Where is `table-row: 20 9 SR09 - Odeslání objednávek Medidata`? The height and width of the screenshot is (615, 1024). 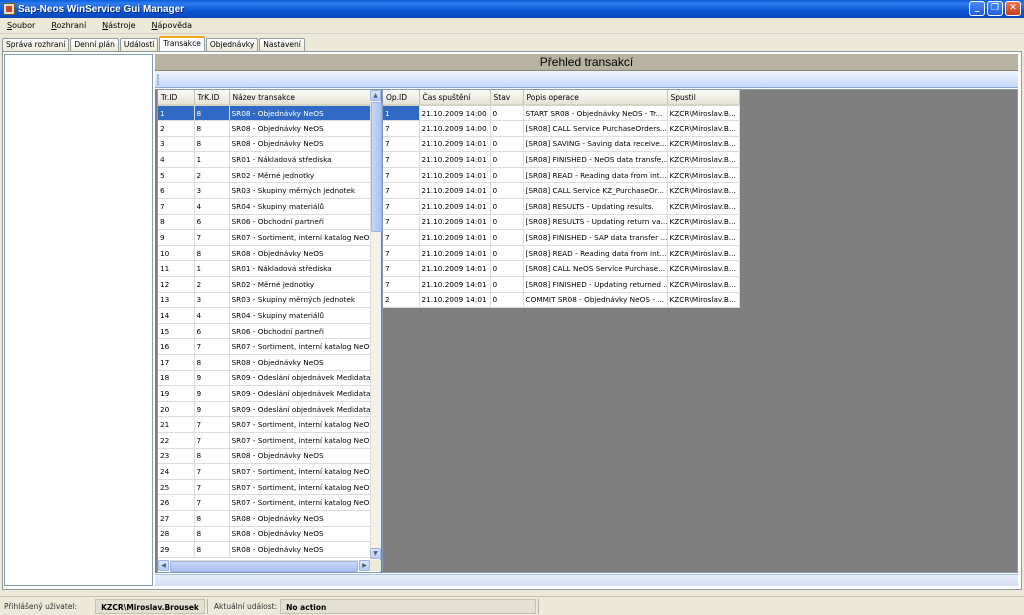
table-row: 20 9 SR09 - Odeslání objednávek Medidata is located at coordinates (265, 409).